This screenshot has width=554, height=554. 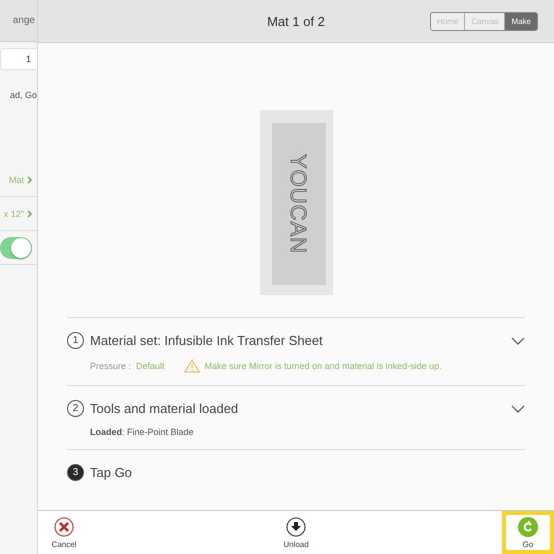 I want to click on sidebar-text: ad, Go, so click(x=23, y=95).